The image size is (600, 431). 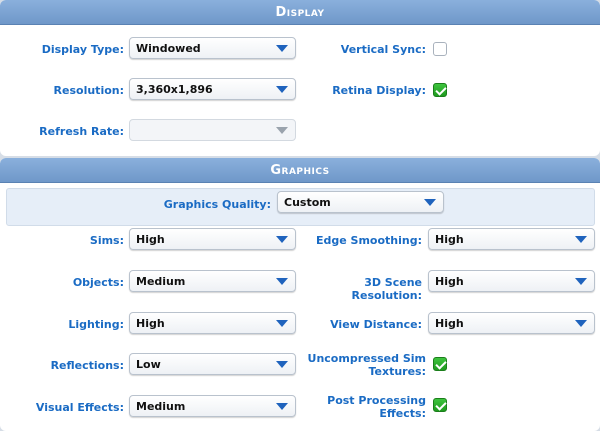 What do you see at coordinates (360, 202) in the screenshot?
I see `graphics-quality-dropdown: Custom` at bounding box center [360, 202].